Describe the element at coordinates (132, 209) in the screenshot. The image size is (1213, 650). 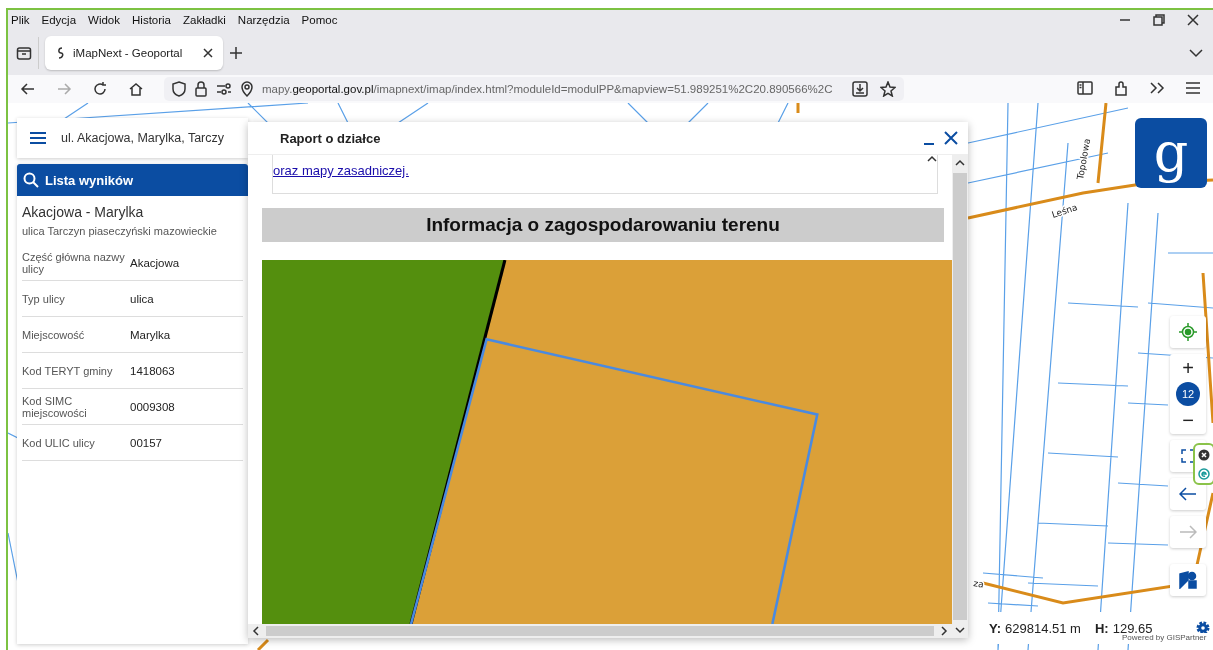
I see `result-name: Akacjowa - Marylka` at that location.